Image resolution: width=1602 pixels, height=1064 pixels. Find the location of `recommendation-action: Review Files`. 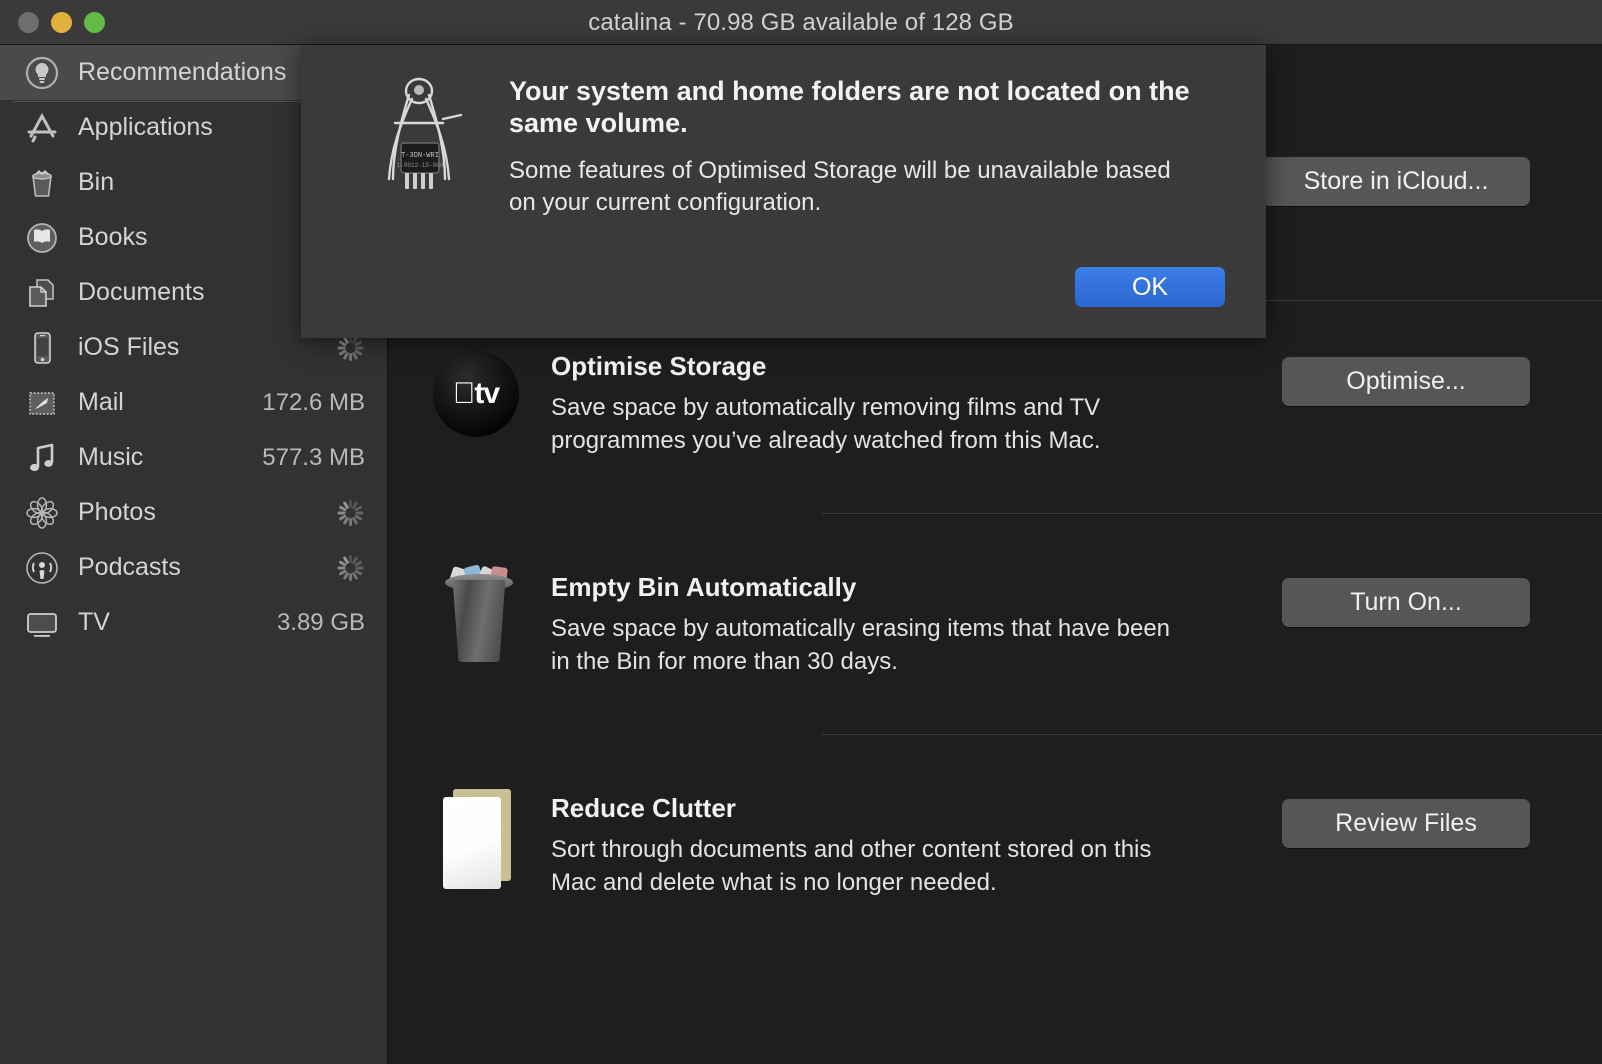

recommendation-action: Review Files is located at coordinates (1406, 817).